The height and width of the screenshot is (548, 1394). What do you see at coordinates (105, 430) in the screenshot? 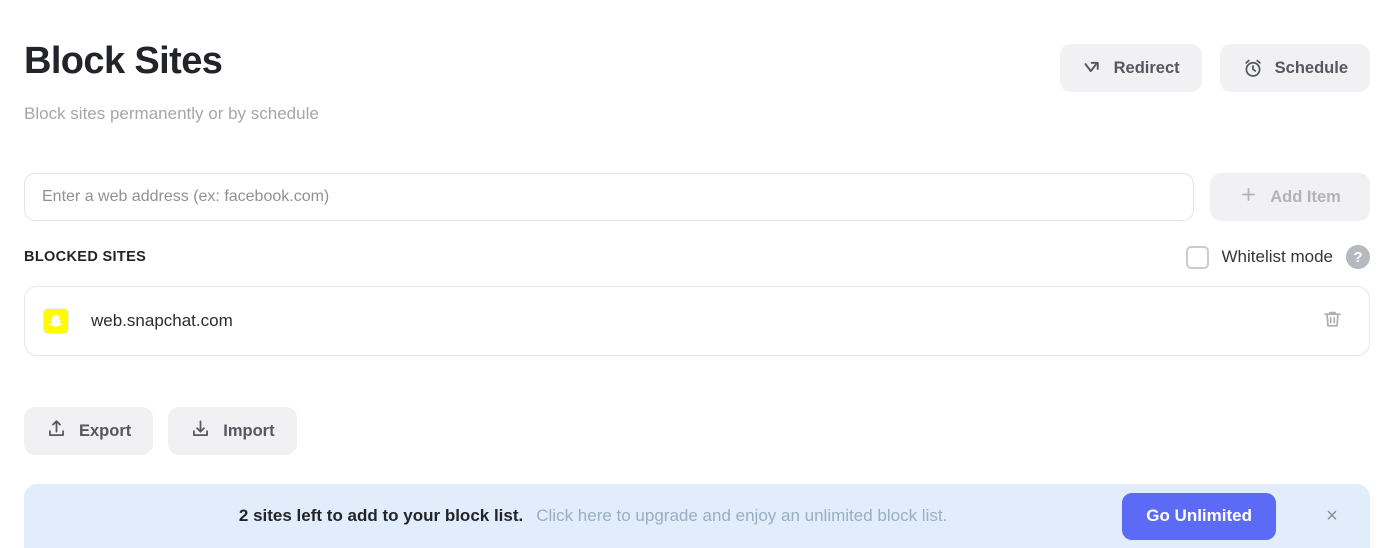
I see `export-button-label: Export` at bounding box center [105, 430].